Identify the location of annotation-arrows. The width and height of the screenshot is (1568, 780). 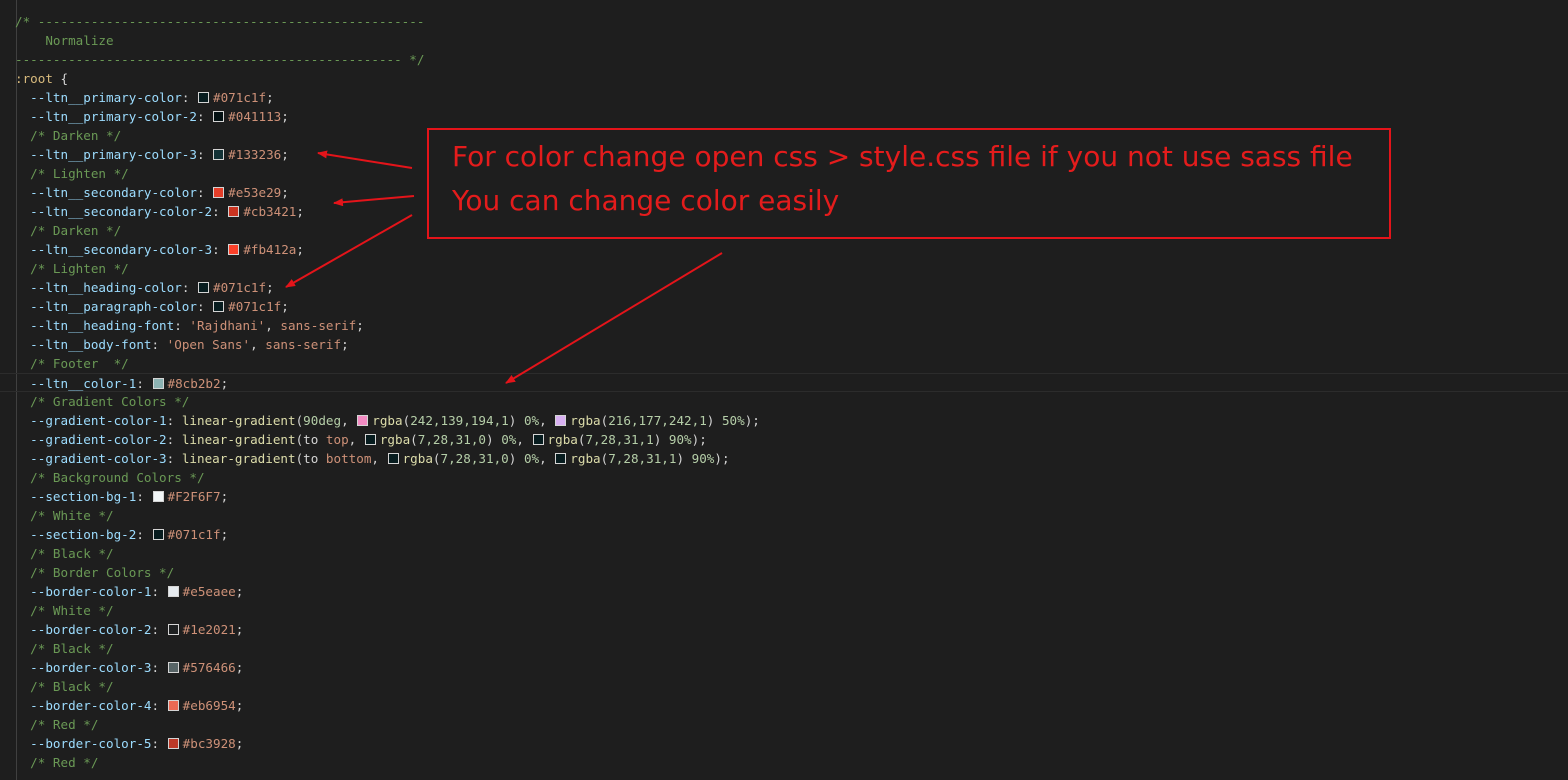
(504, 267).